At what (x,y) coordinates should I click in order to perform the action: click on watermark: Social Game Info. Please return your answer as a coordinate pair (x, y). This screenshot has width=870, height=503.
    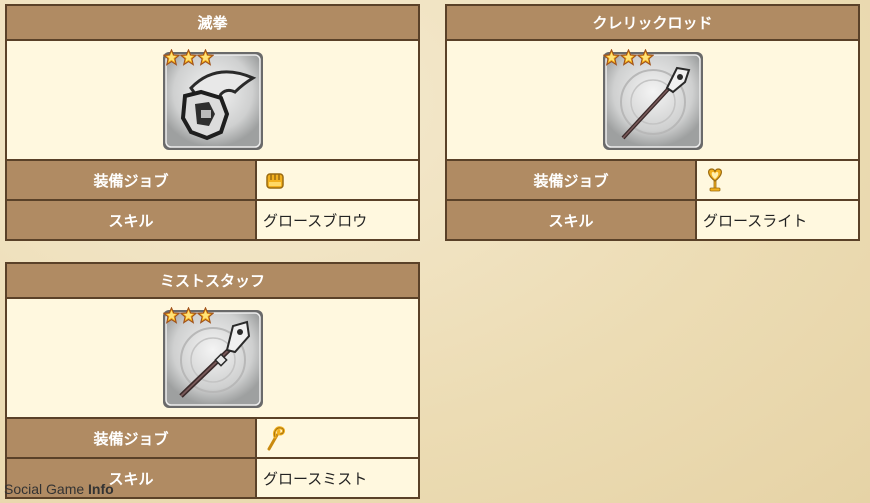
    Looking at the image, I should click on (59, 489).